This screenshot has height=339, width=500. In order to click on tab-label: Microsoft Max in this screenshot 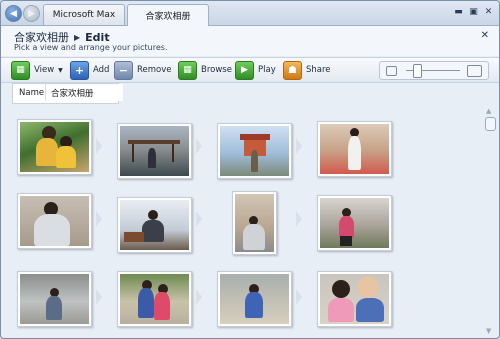, I will do `click(84, 15)`.